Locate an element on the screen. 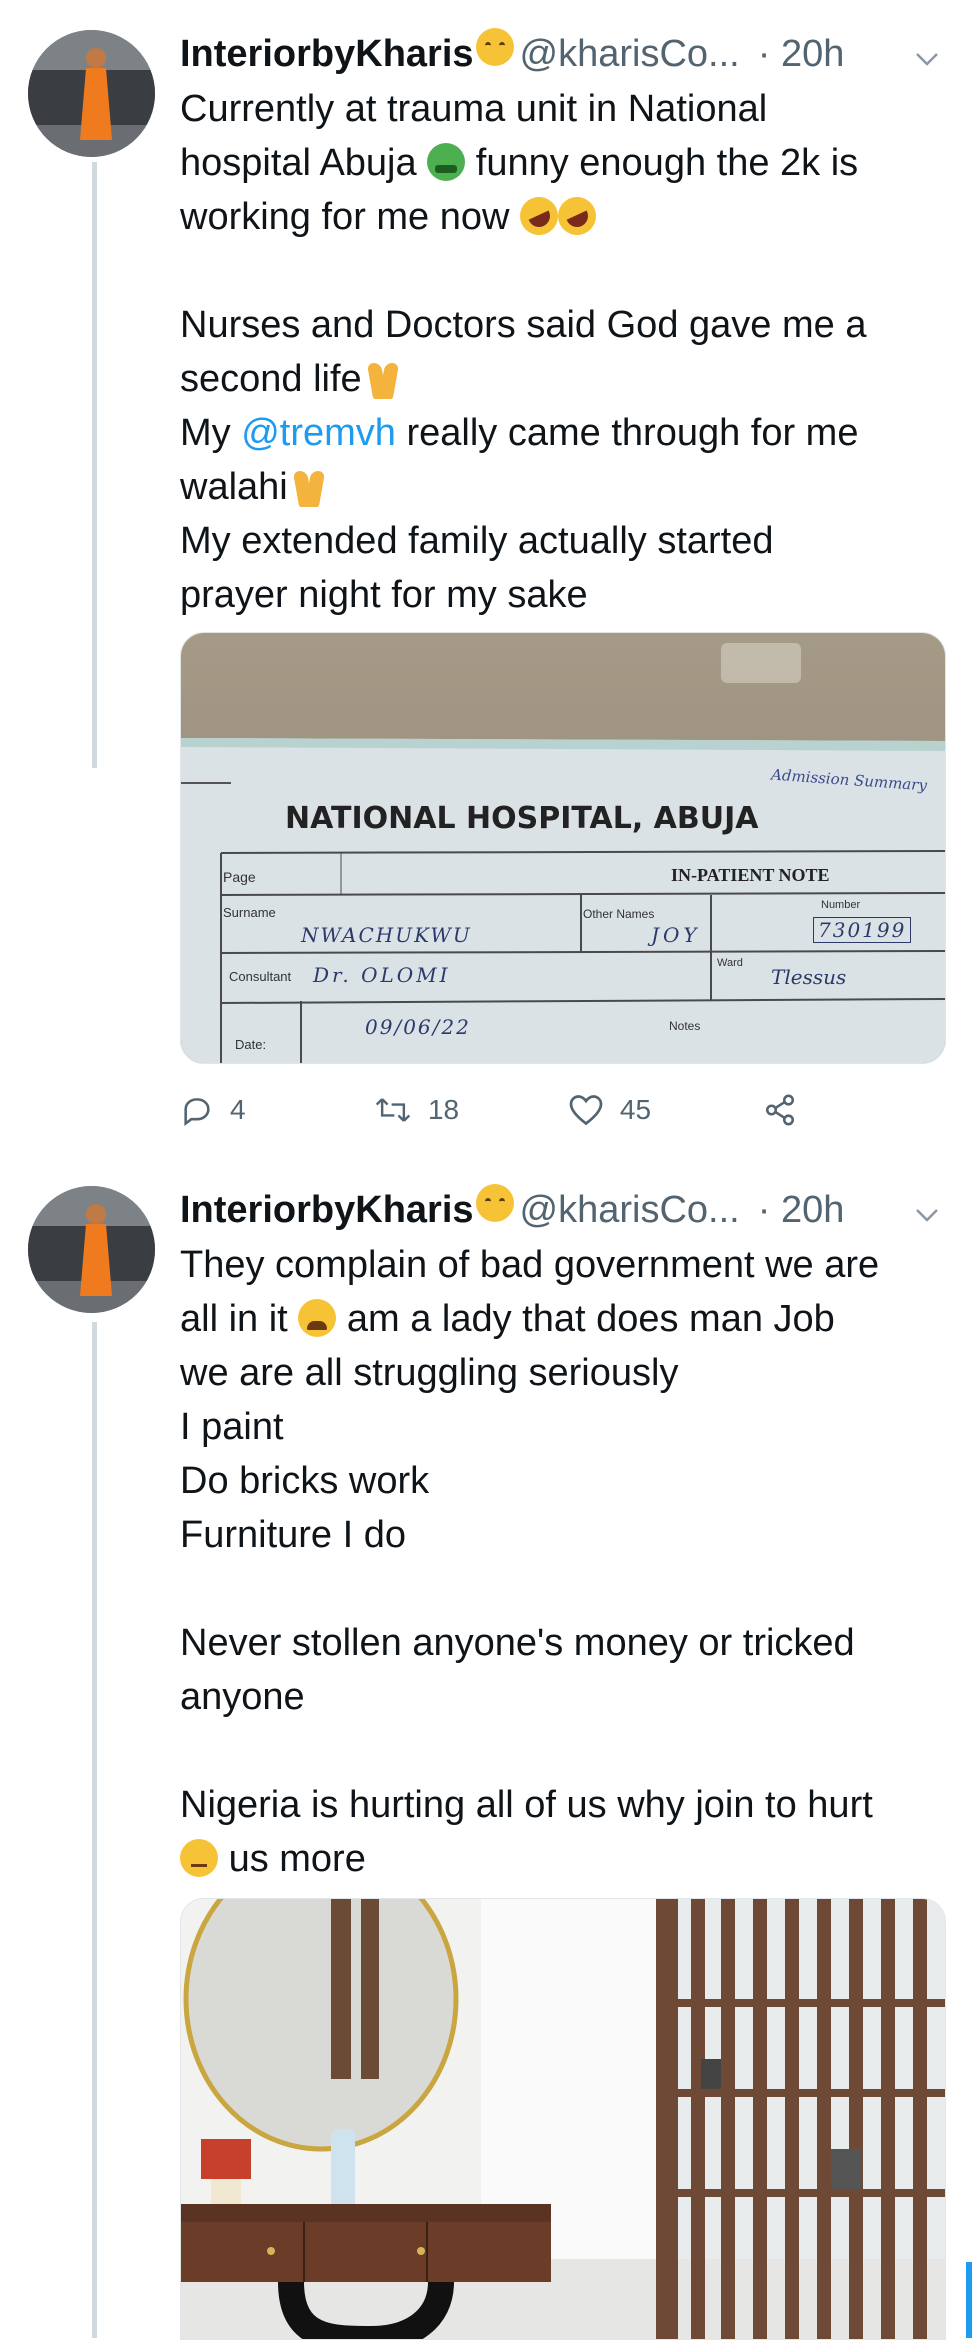  share-icon is located at coordinates (779, 1110).